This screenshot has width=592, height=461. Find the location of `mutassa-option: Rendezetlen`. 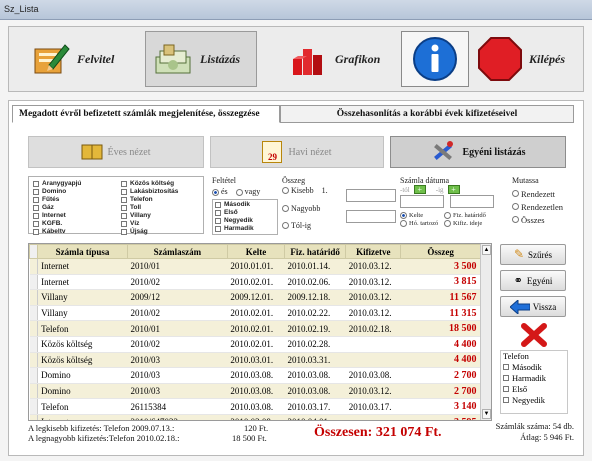

mutassa-option: Rendezetlen is located at coordinates (543, 206).